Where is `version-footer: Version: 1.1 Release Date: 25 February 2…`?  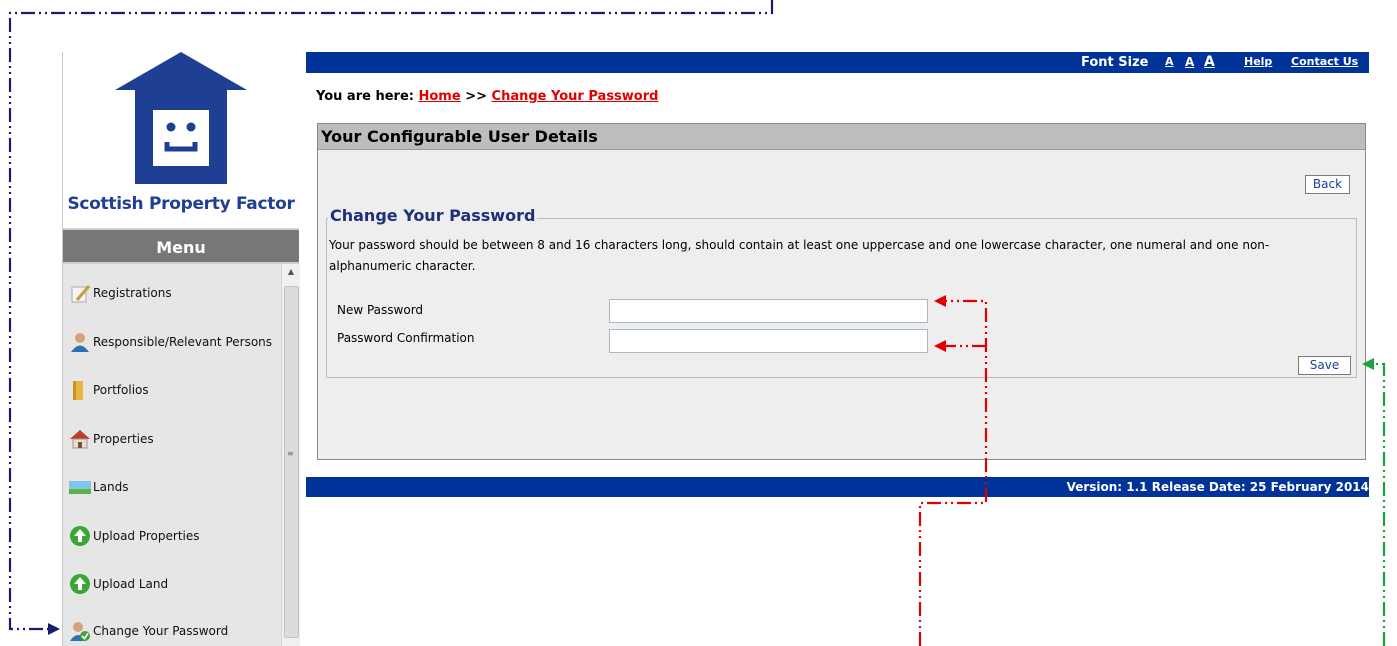
version-footer: Version: 1.1 Release Date: 25 February 2… is located at coordinates (837, 487).